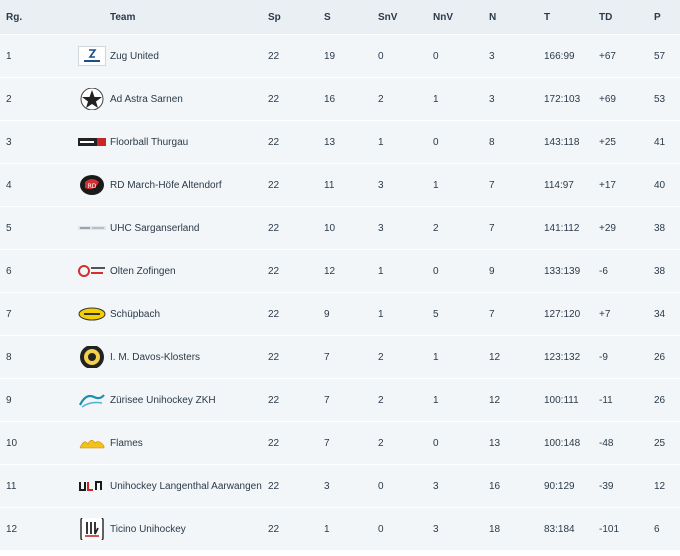 The width and height of the screenshot is (680, 556). Describe the element at coordinates (571, 17) in the screenshot. I see `header-t: T` at that location.